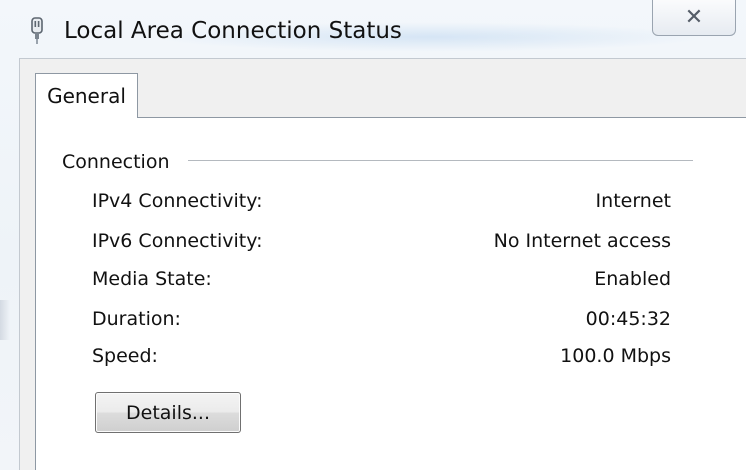  I want to click on ipv4-connectivity-value: Internet, so click(633, 201).